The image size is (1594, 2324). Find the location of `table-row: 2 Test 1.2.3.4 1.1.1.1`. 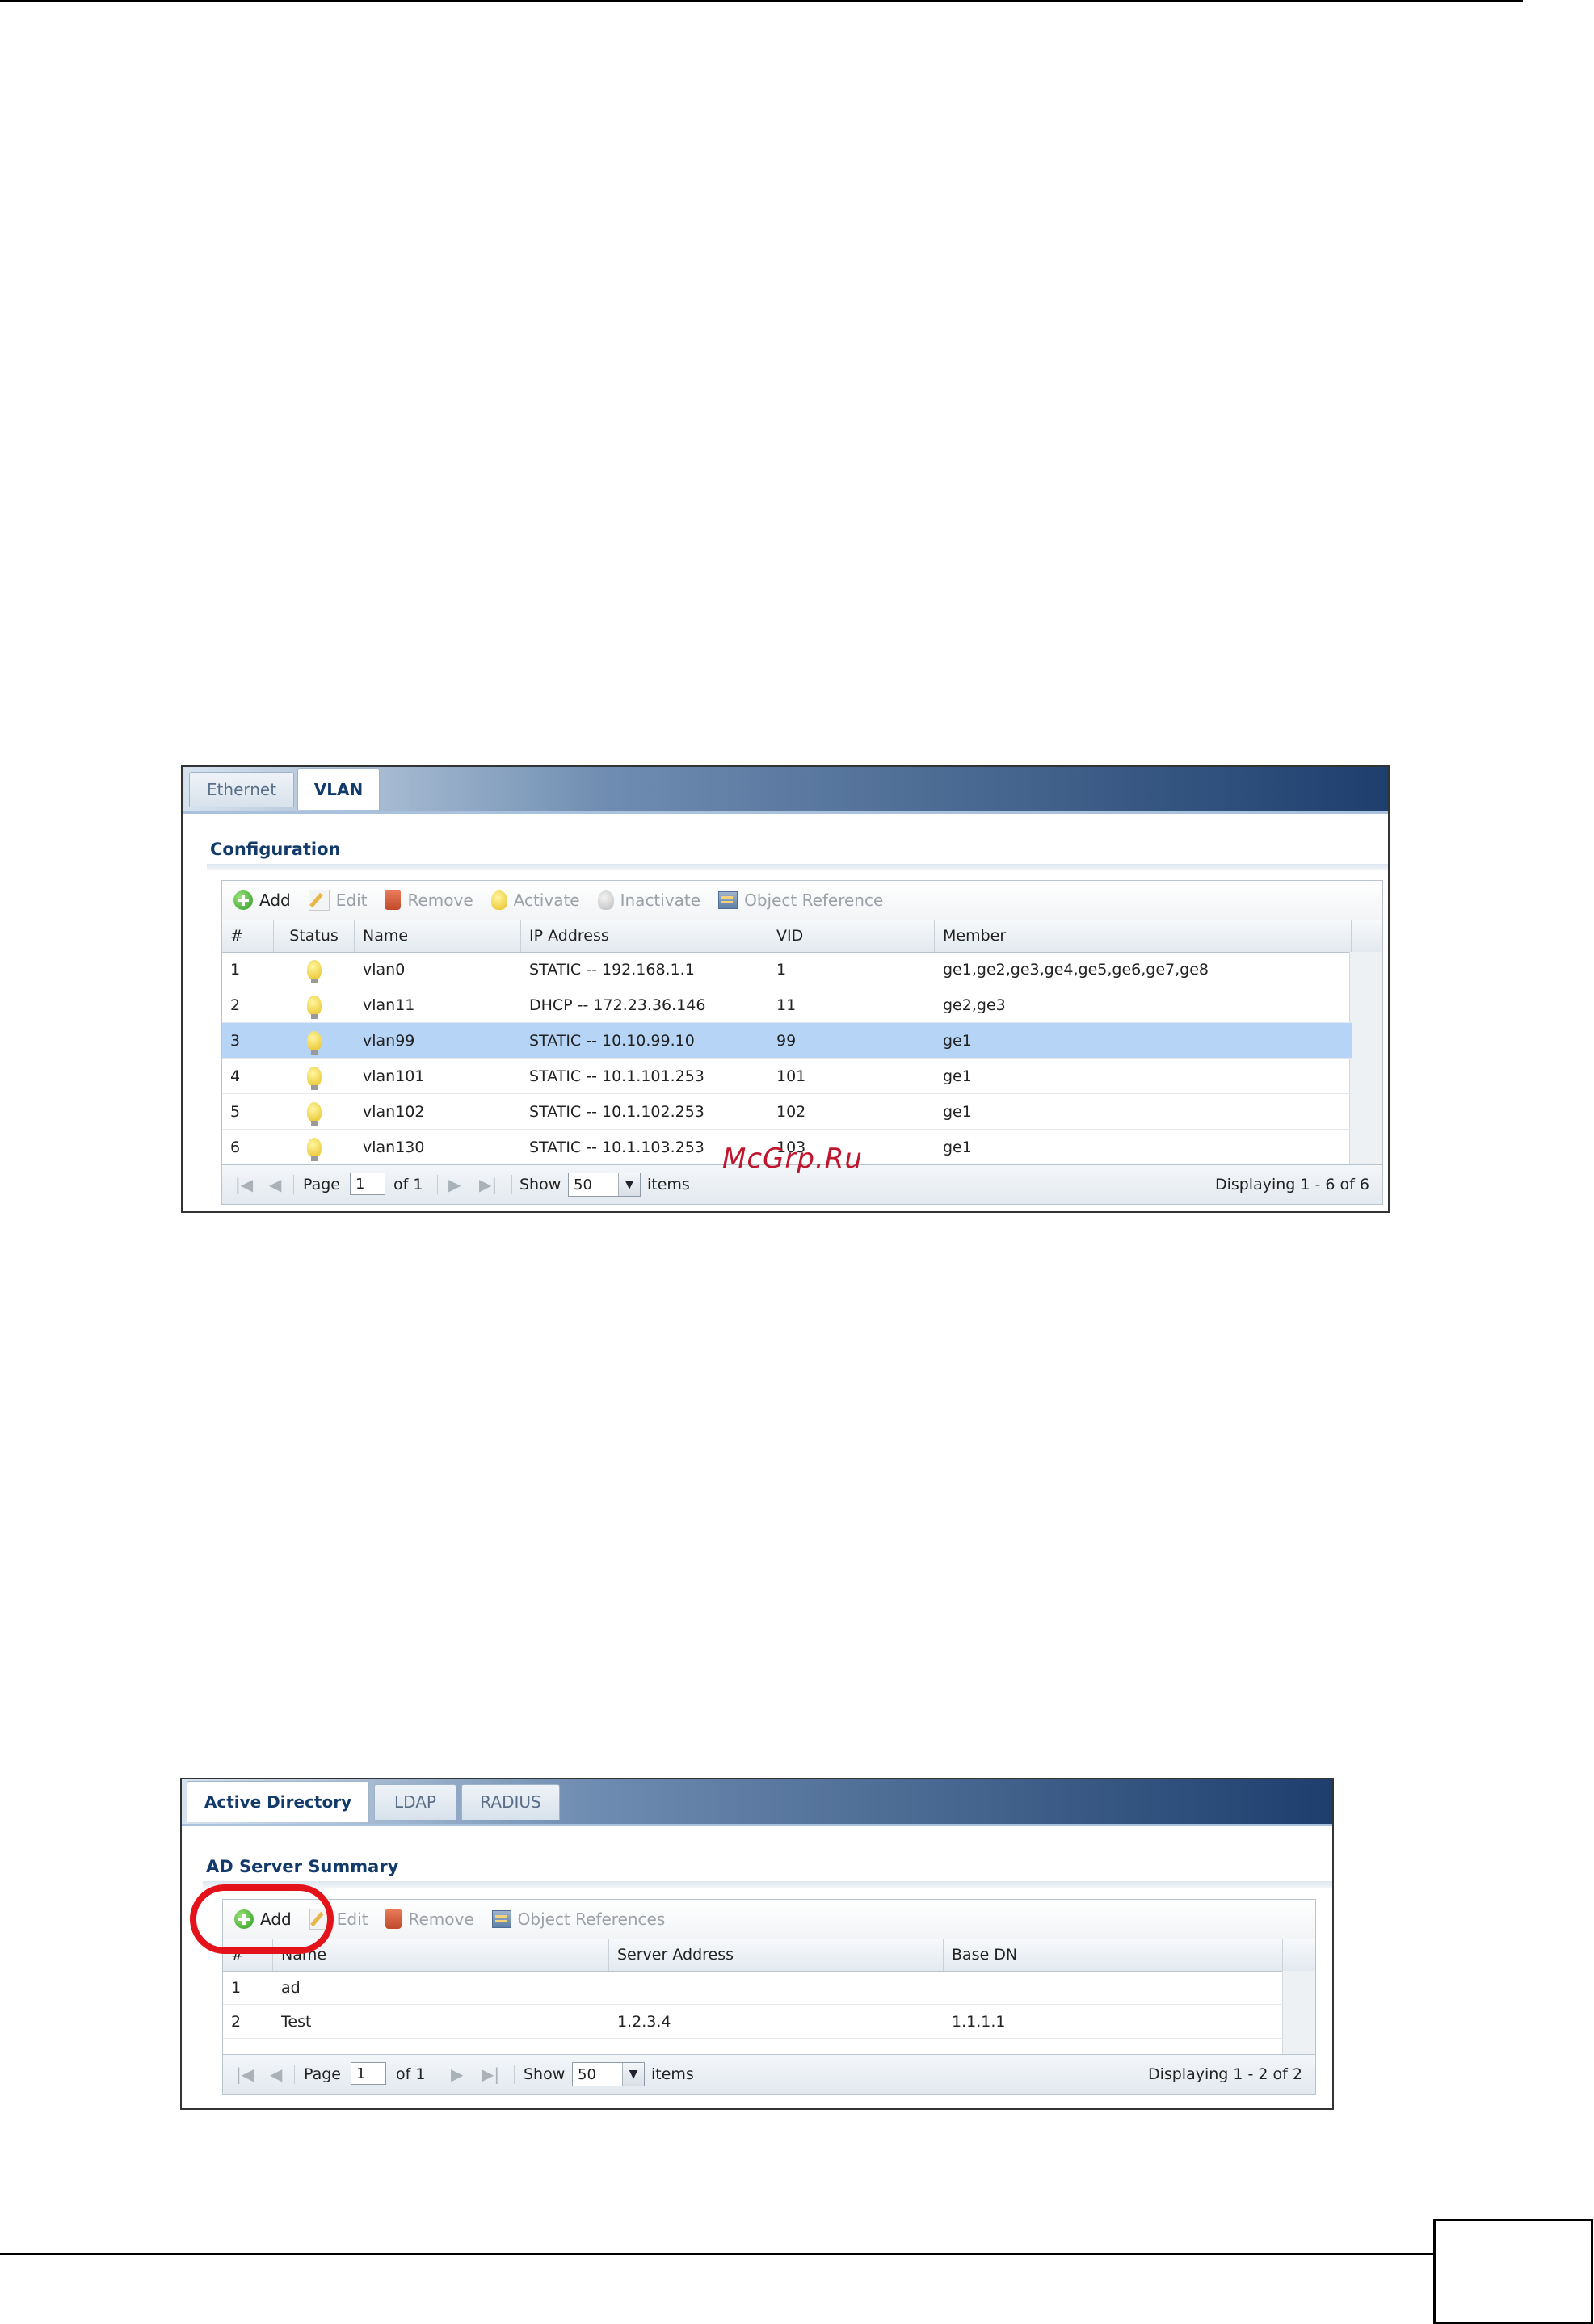

table-row: 2 Test 1.2.3.4 1.1.1.1 is located at coordinates (753, 2022).